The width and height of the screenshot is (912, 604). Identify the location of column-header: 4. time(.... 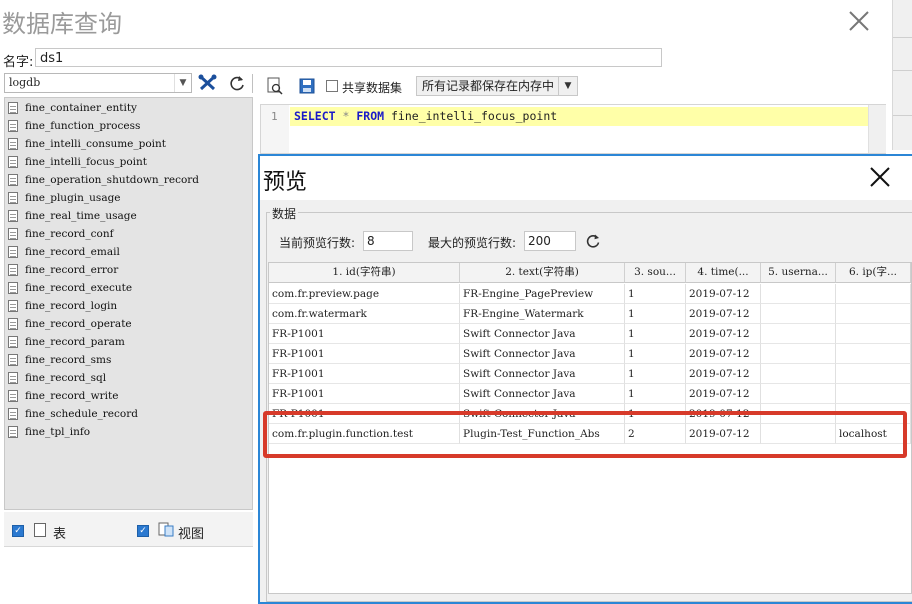
(723, 273).